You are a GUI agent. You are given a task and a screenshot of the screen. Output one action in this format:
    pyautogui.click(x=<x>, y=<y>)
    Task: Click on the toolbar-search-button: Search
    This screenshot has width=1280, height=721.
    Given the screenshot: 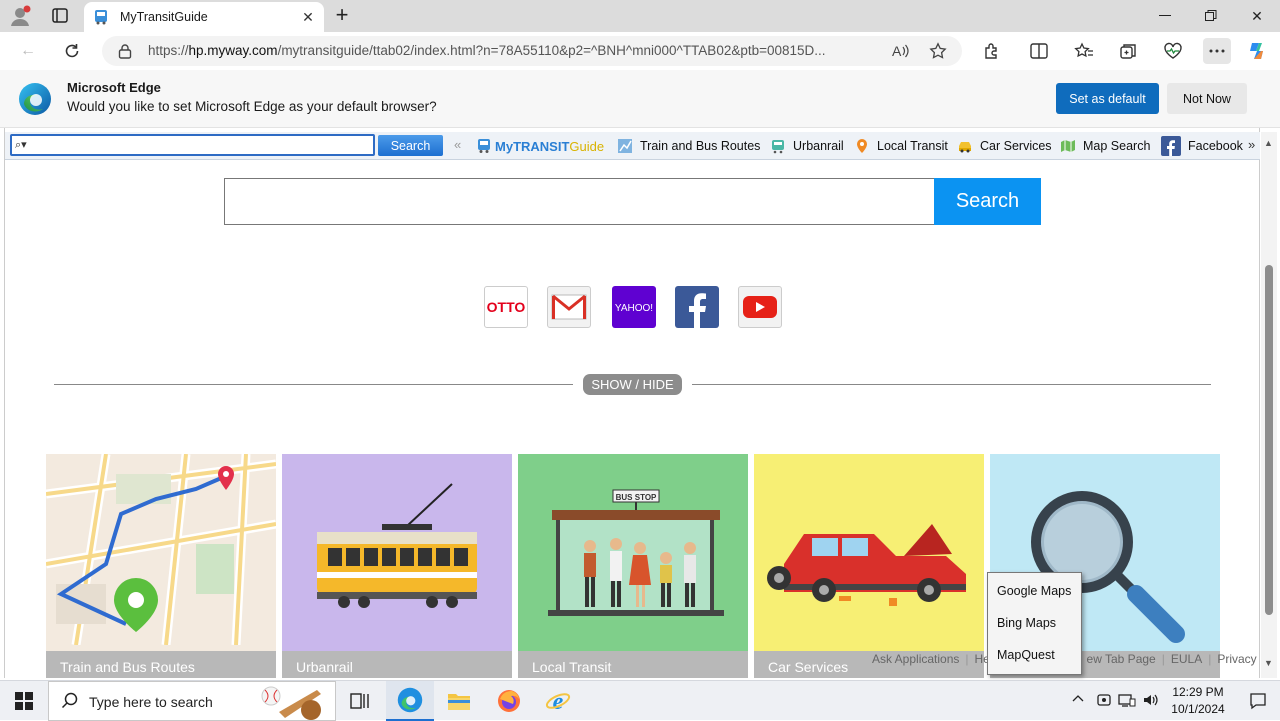 What is the action you would take?
    pyautogui.click(x=410, y=145)
    